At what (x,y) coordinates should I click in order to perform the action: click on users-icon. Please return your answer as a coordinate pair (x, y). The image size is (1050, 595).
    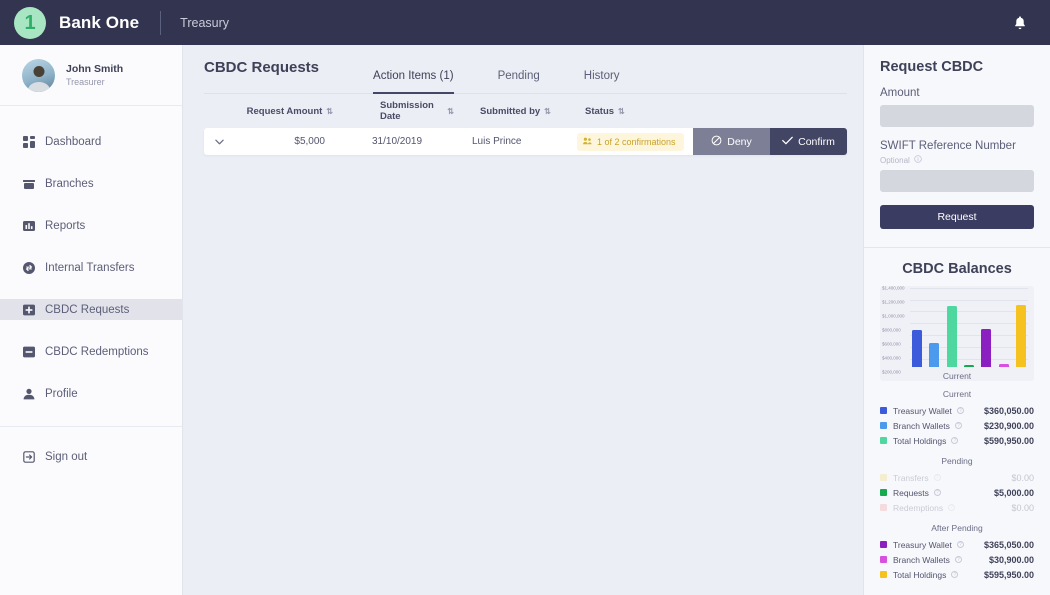
    Looking at the image, I should click on (587, 142).